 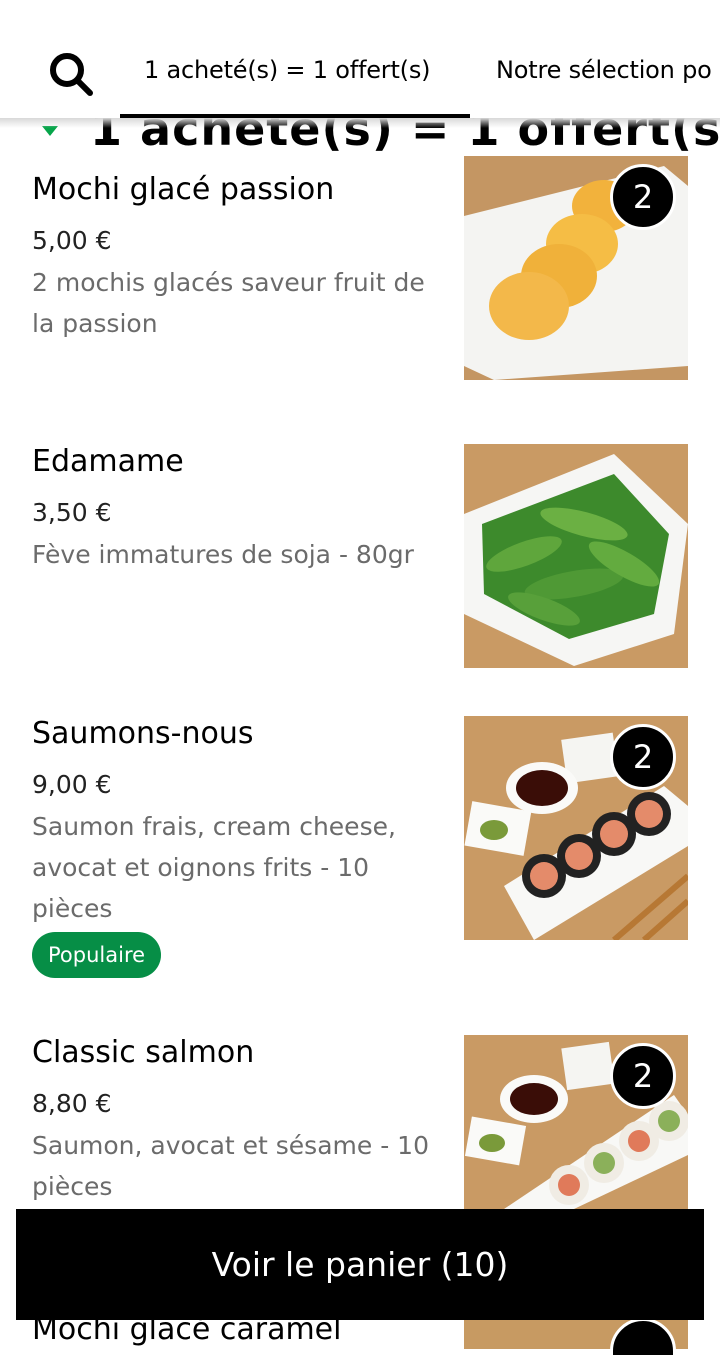 I want to click on topbar-shadow, so click(x=360, y=123).